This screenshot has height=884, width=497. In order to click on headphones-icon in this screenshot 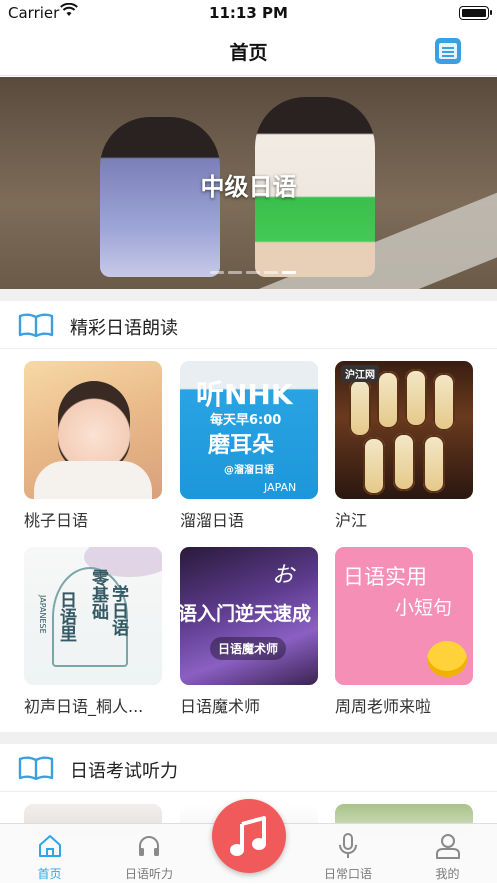, I will do `click(149, 846)`.